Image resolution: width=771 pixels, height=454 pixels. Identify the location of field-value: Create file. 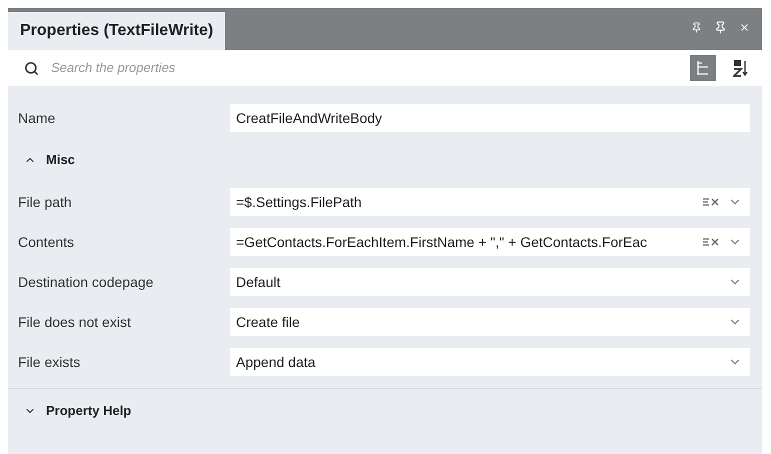
(268, 322).